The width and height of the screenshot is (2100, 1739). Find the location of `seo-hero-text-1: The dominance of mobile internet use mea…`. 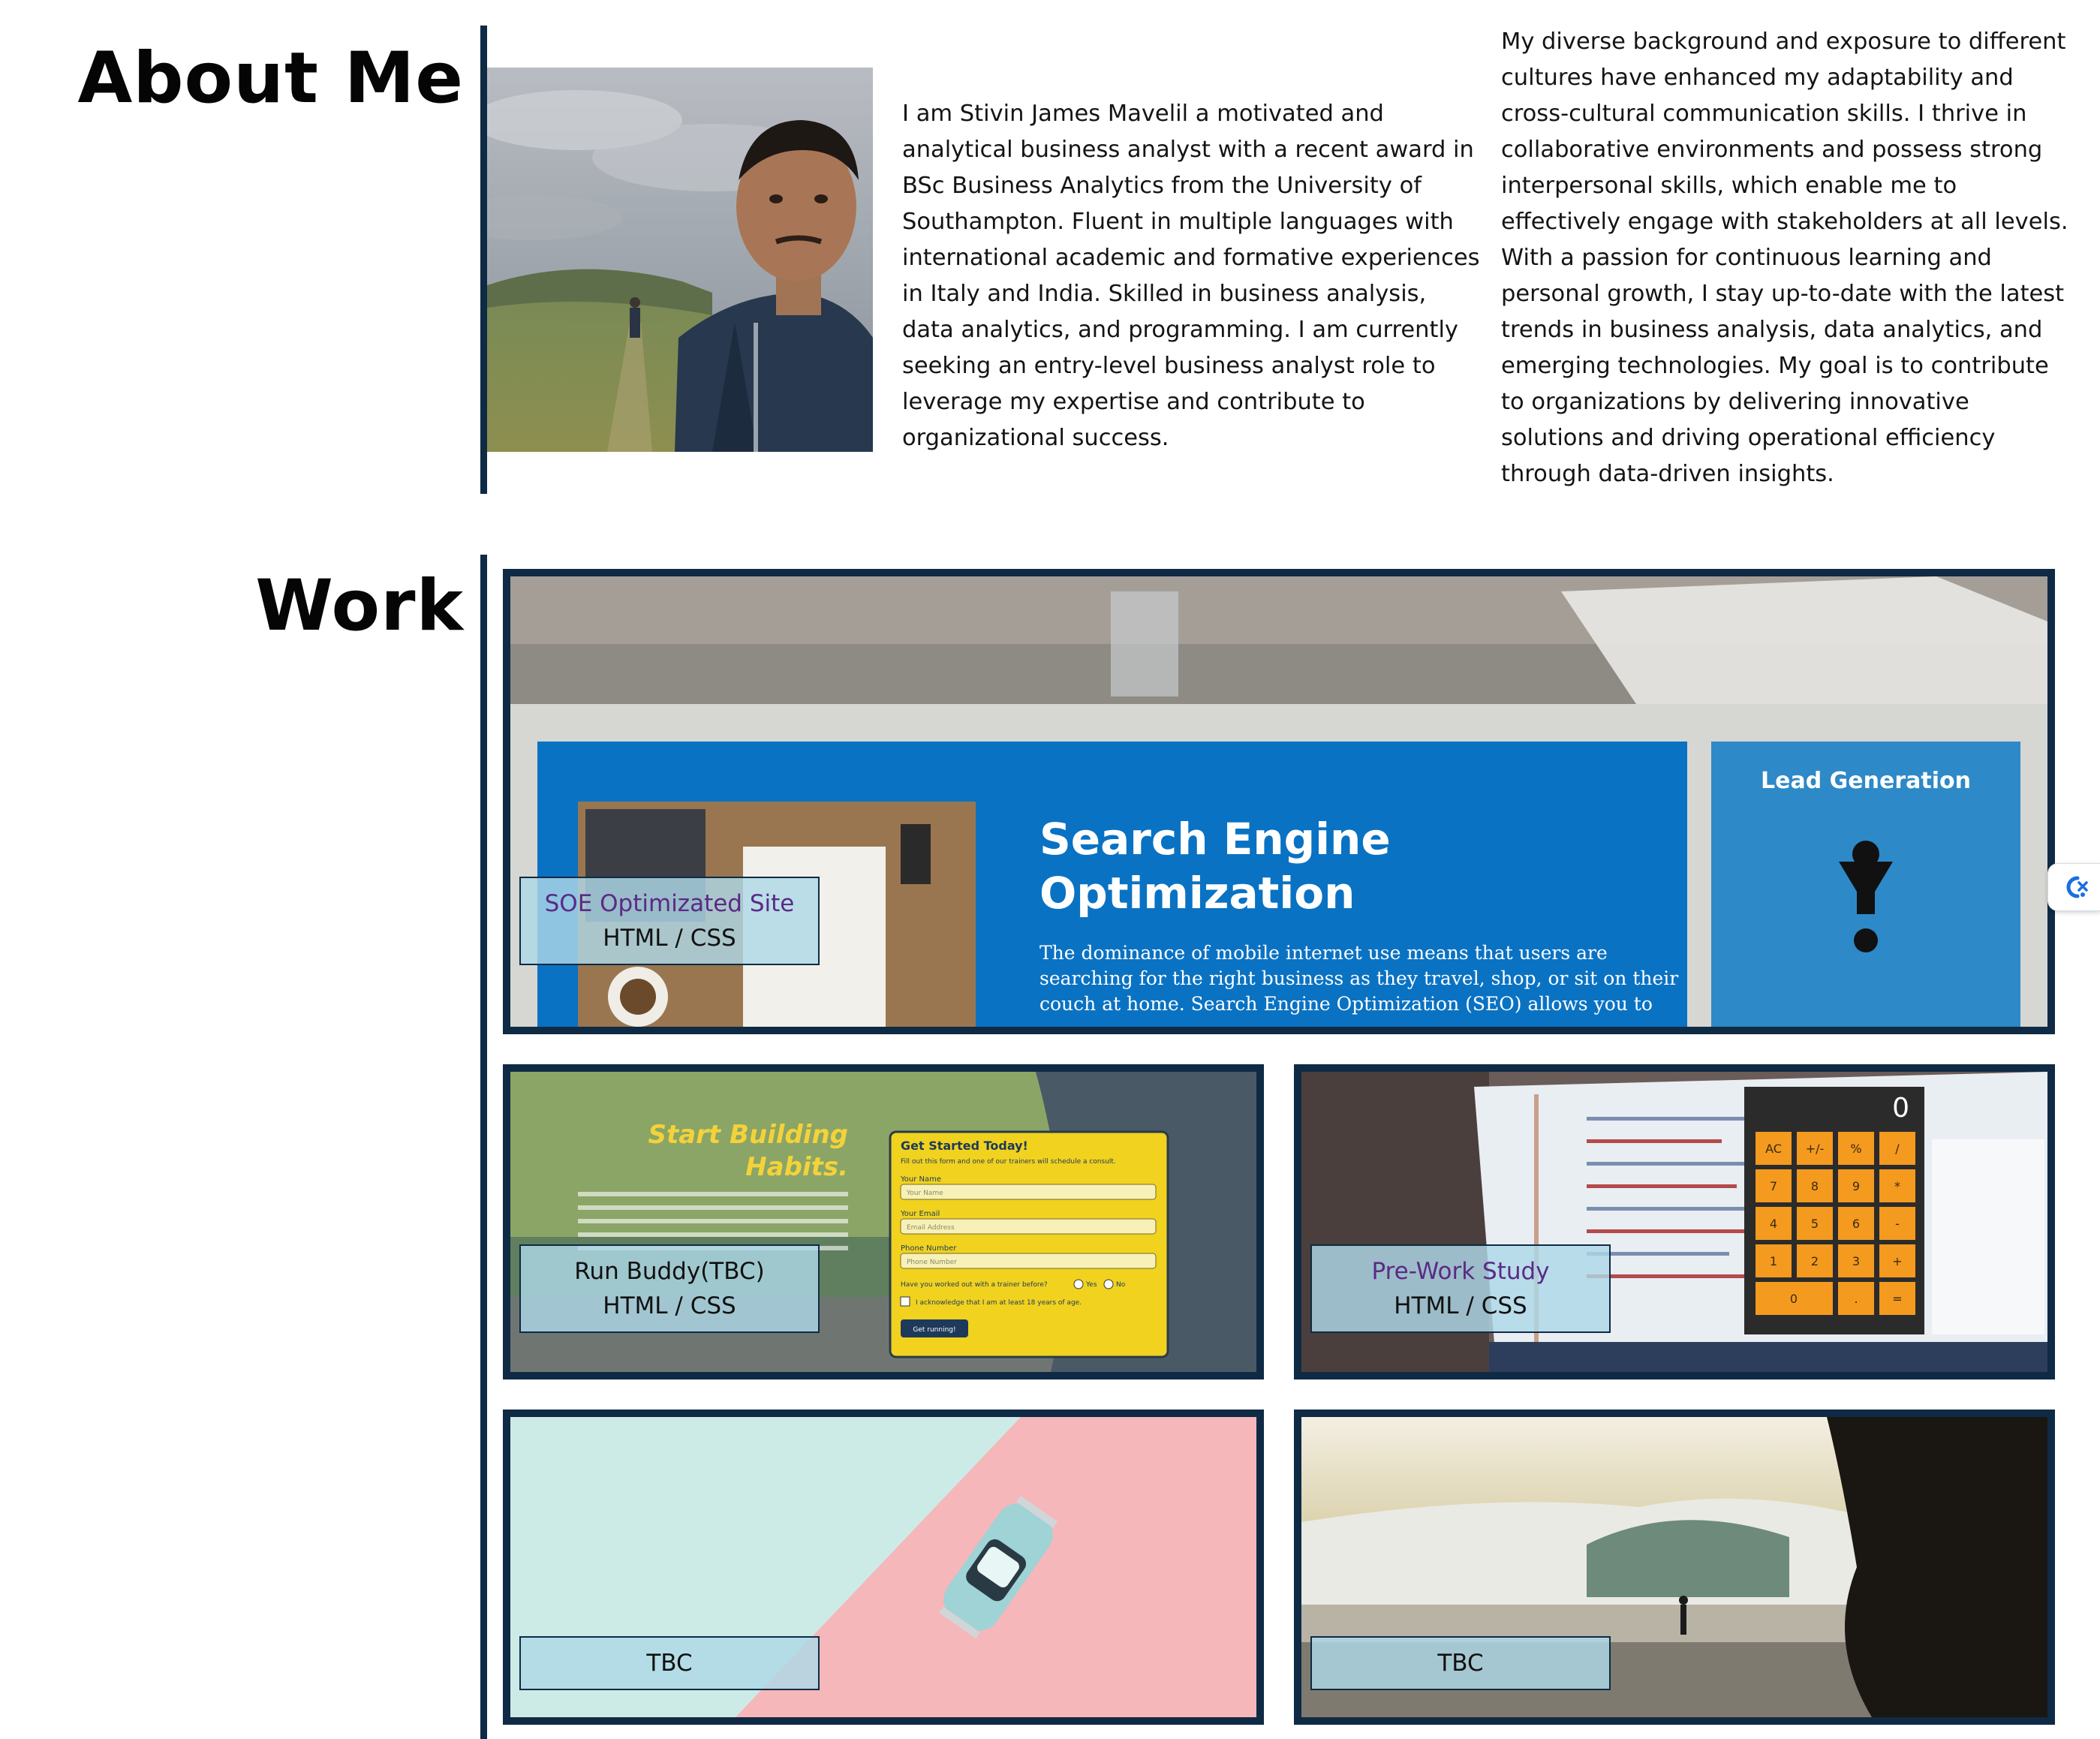

seo-hero-text-1: The dominance of mobile internet use mea… is located at coordinates (1324, 953).